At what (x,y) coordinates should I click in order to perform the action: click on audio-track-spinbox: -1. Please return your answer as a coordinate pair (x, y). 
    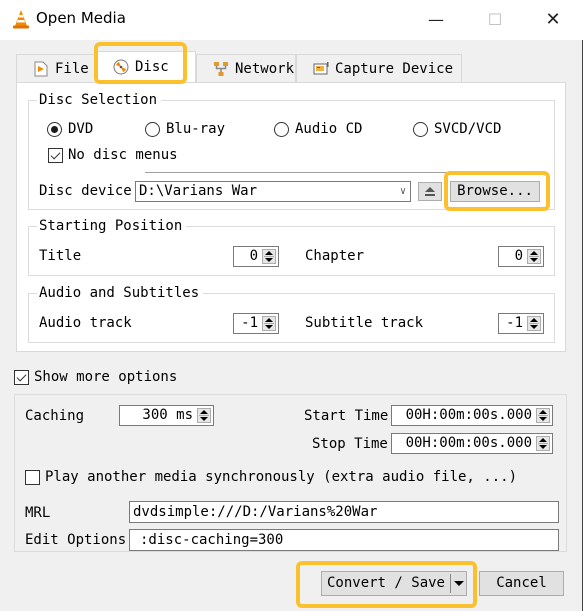
    Looking at the image, I should click on (256, 323).